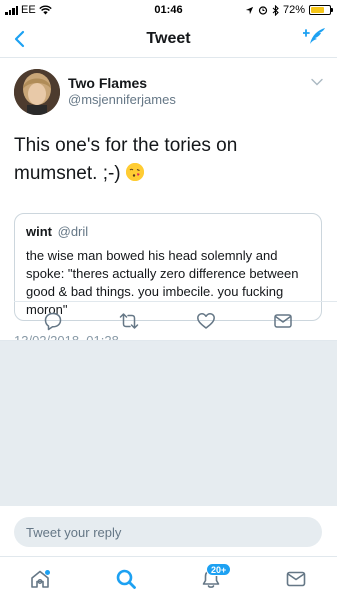 Image resolution: width=337 pixels, height=600 pixels. Describe the element at coordinates (206, 321) in the screenshot. I see `like-icon` at that location.